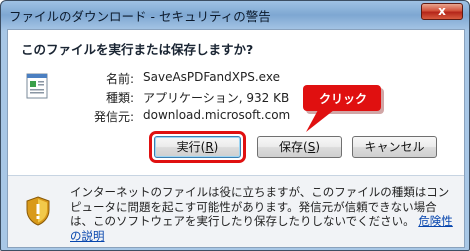  I want to click on run-button-accesskey: R, so click(209, 147).